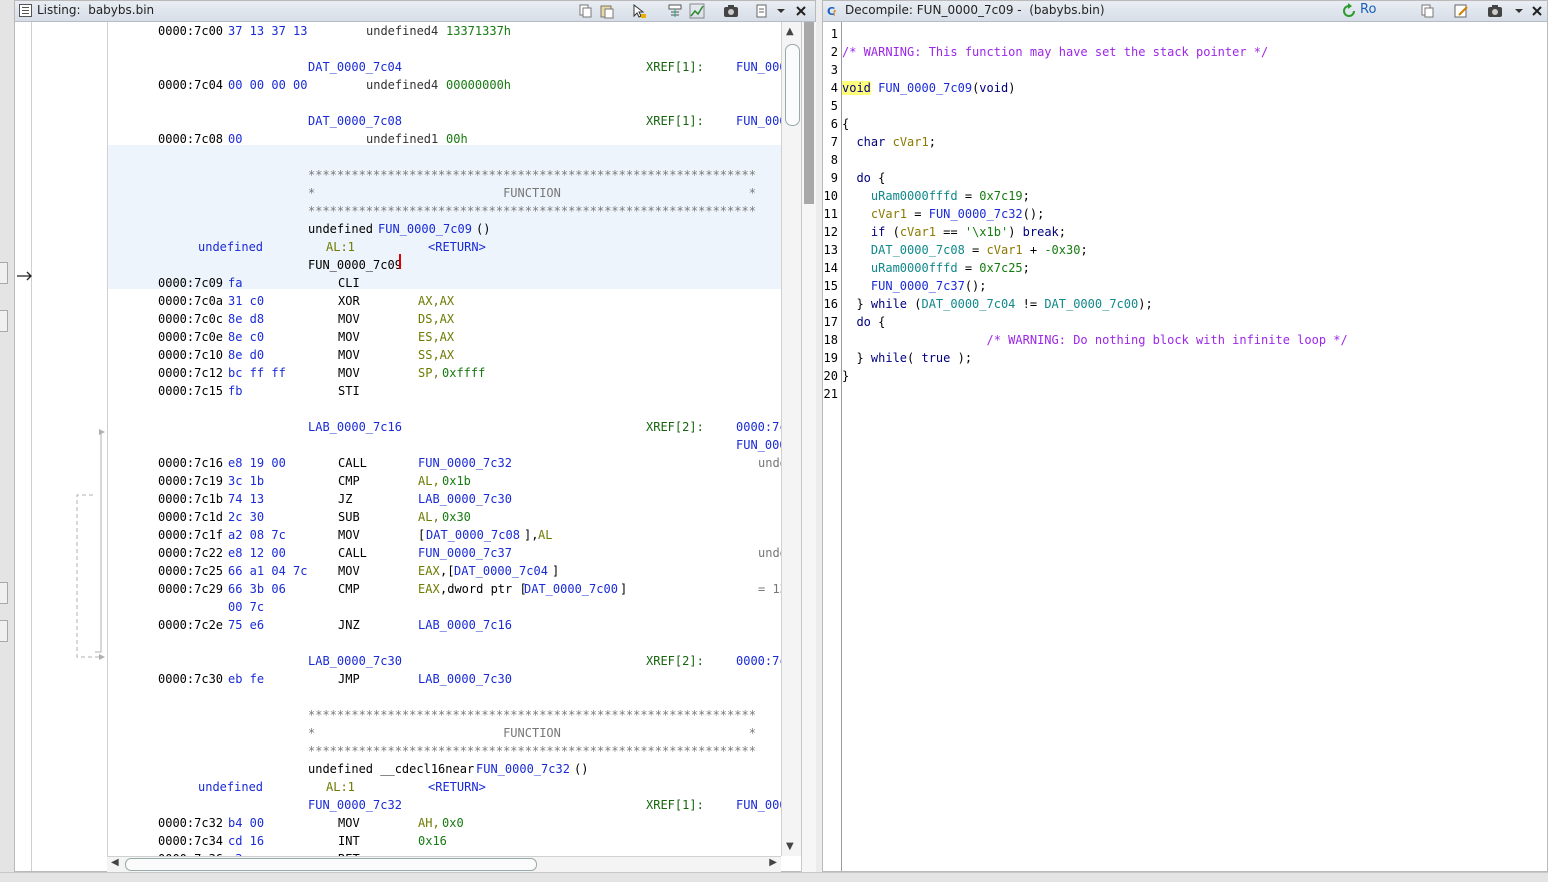 The height and width of the screenshot is (882, 1548). Describe the element at coordinates (763, 11) in the screenshot. I see `dropdown-options-icon` at that location.